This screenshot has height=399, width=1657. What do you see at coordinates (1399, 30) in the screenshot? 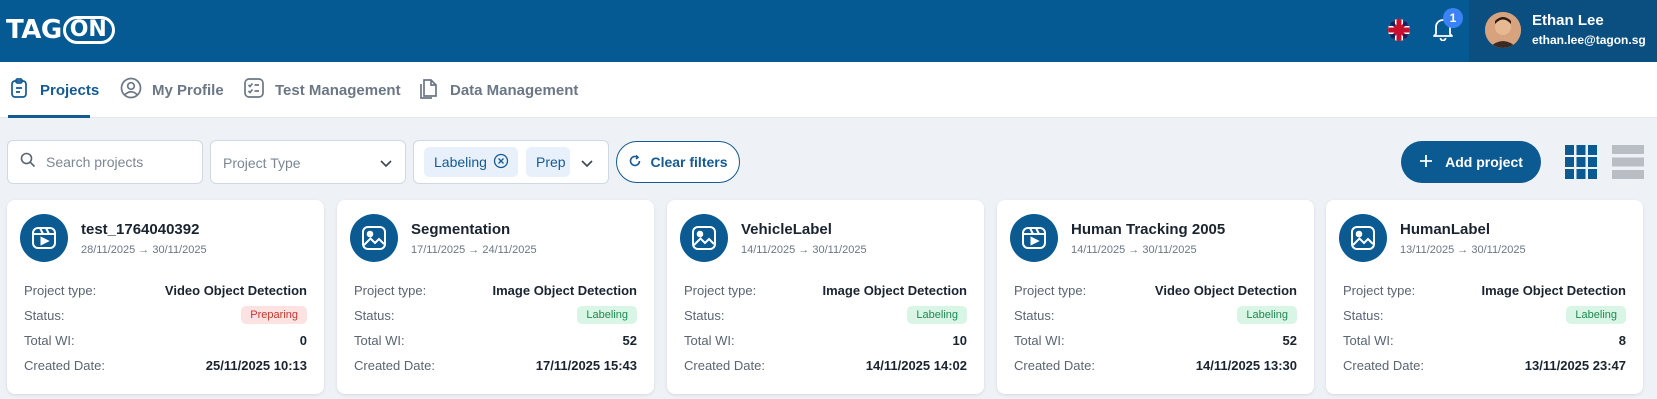
I see `uk-flag-icon` at bounding box center [1399, 30].